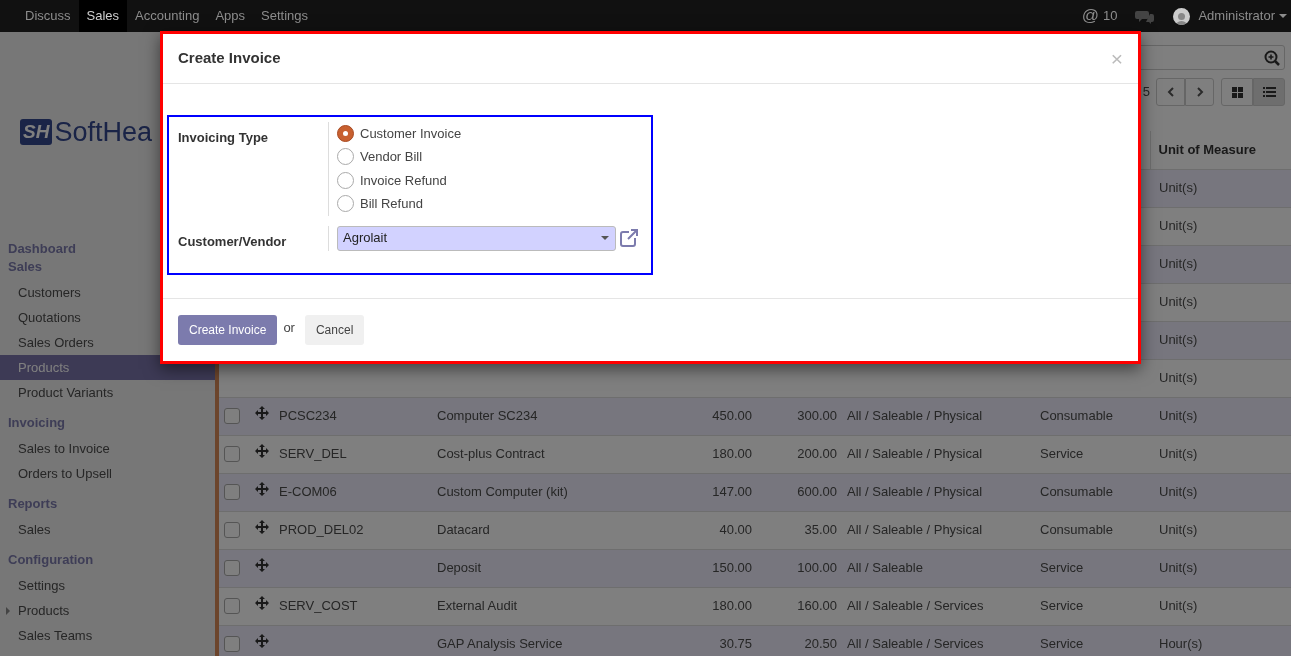 The height and width of the screenshot is (656, 1291). What do you see at coordinates (1242, 16) in the screenshot?
I see `user-menu: Administrator` at bounding box center [1242, 16].